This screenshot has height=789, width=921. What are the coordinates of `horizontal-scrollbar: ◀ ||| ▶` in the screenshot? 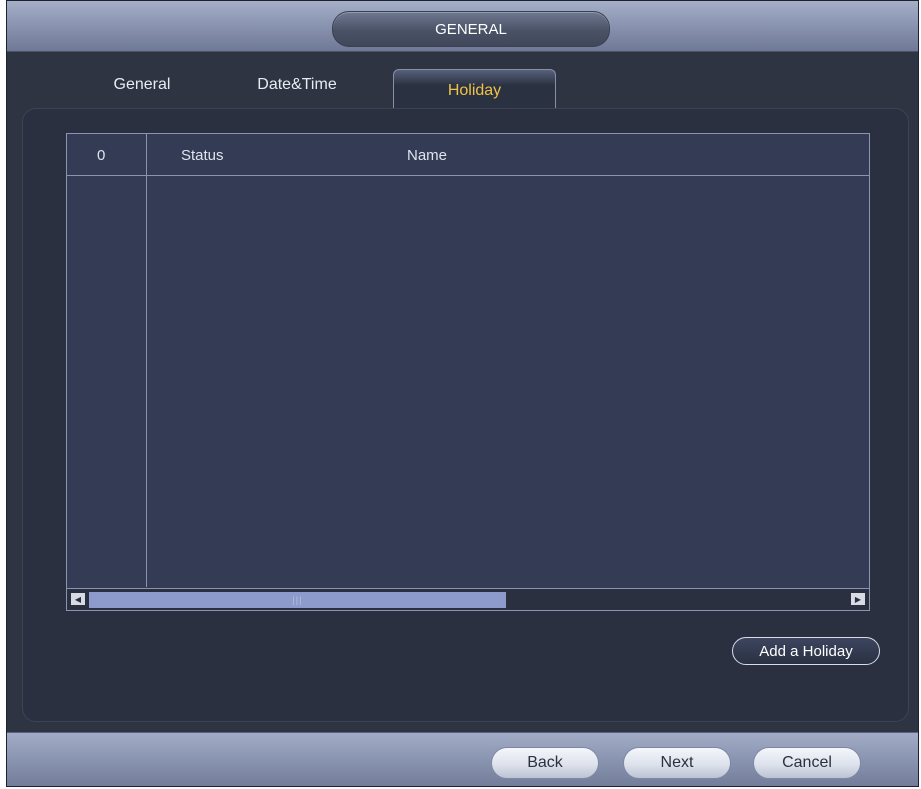 It's located at (468, 599).